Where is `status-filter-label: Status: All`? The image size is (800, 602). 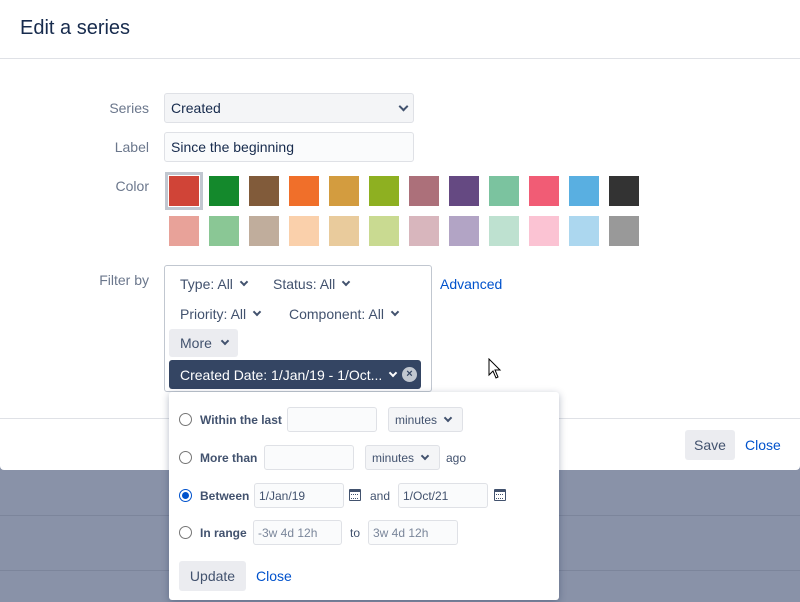 status-filter-label: Status: All is located at coordinates (304, 284).